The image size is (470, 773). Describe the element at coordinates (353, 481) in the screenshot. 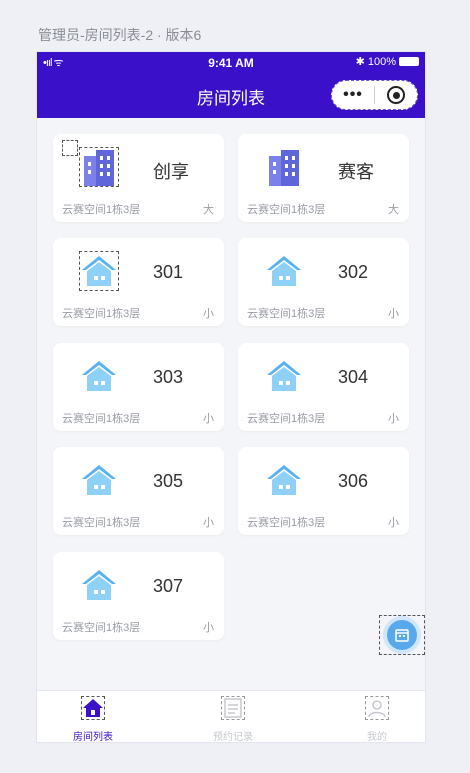

I see `room-name: 306` at that location.